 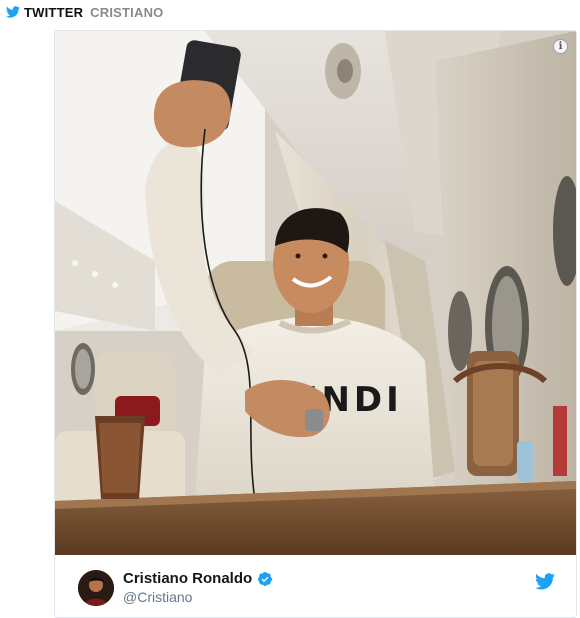 What do you see at coordinates (13, 12) in the screenshot?
I see `twitter-bird-icon` at bounding box center [13, 12].